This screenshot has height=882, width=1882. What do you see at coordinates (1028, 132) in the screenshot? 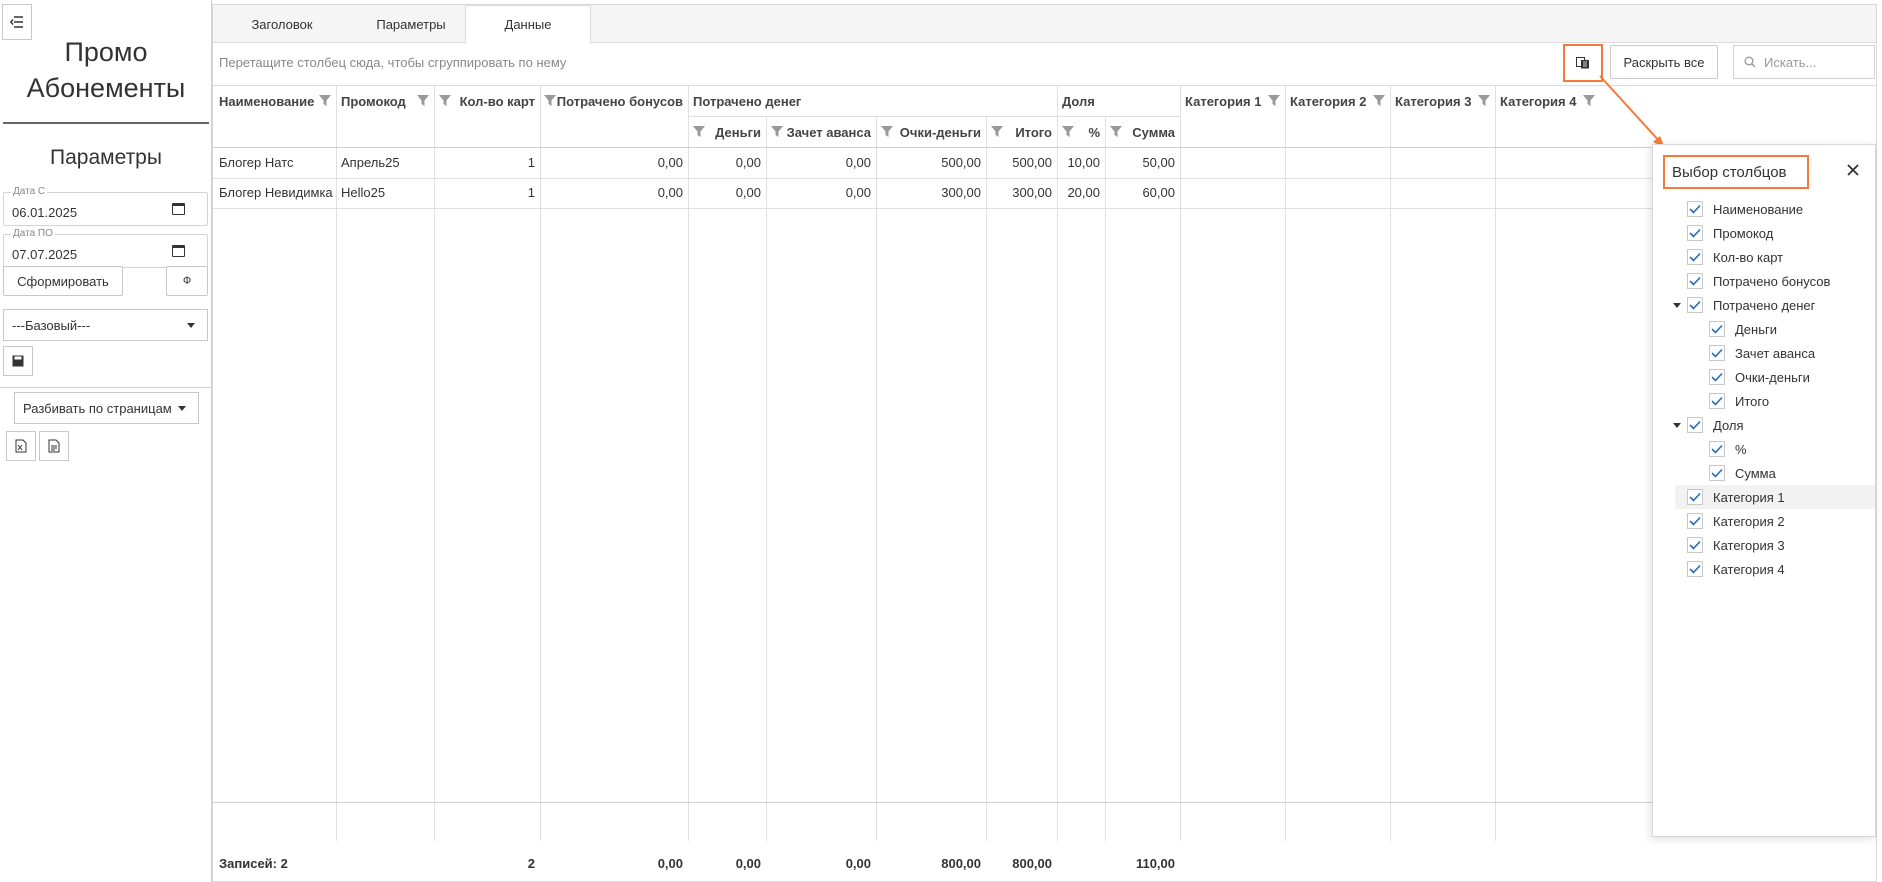
I see `col-header-total: Итого` at bounding box center [1028, 132].